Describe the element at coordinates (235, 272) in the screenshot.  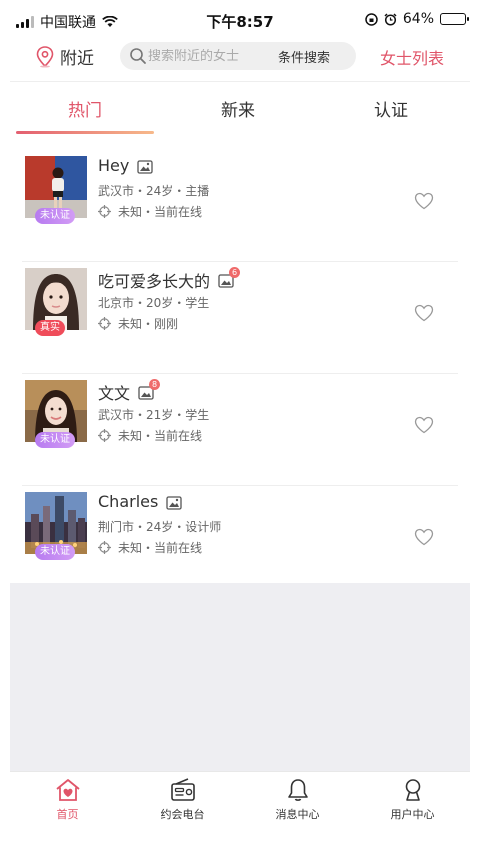
I see `photo-count-badge: 6` at that location.